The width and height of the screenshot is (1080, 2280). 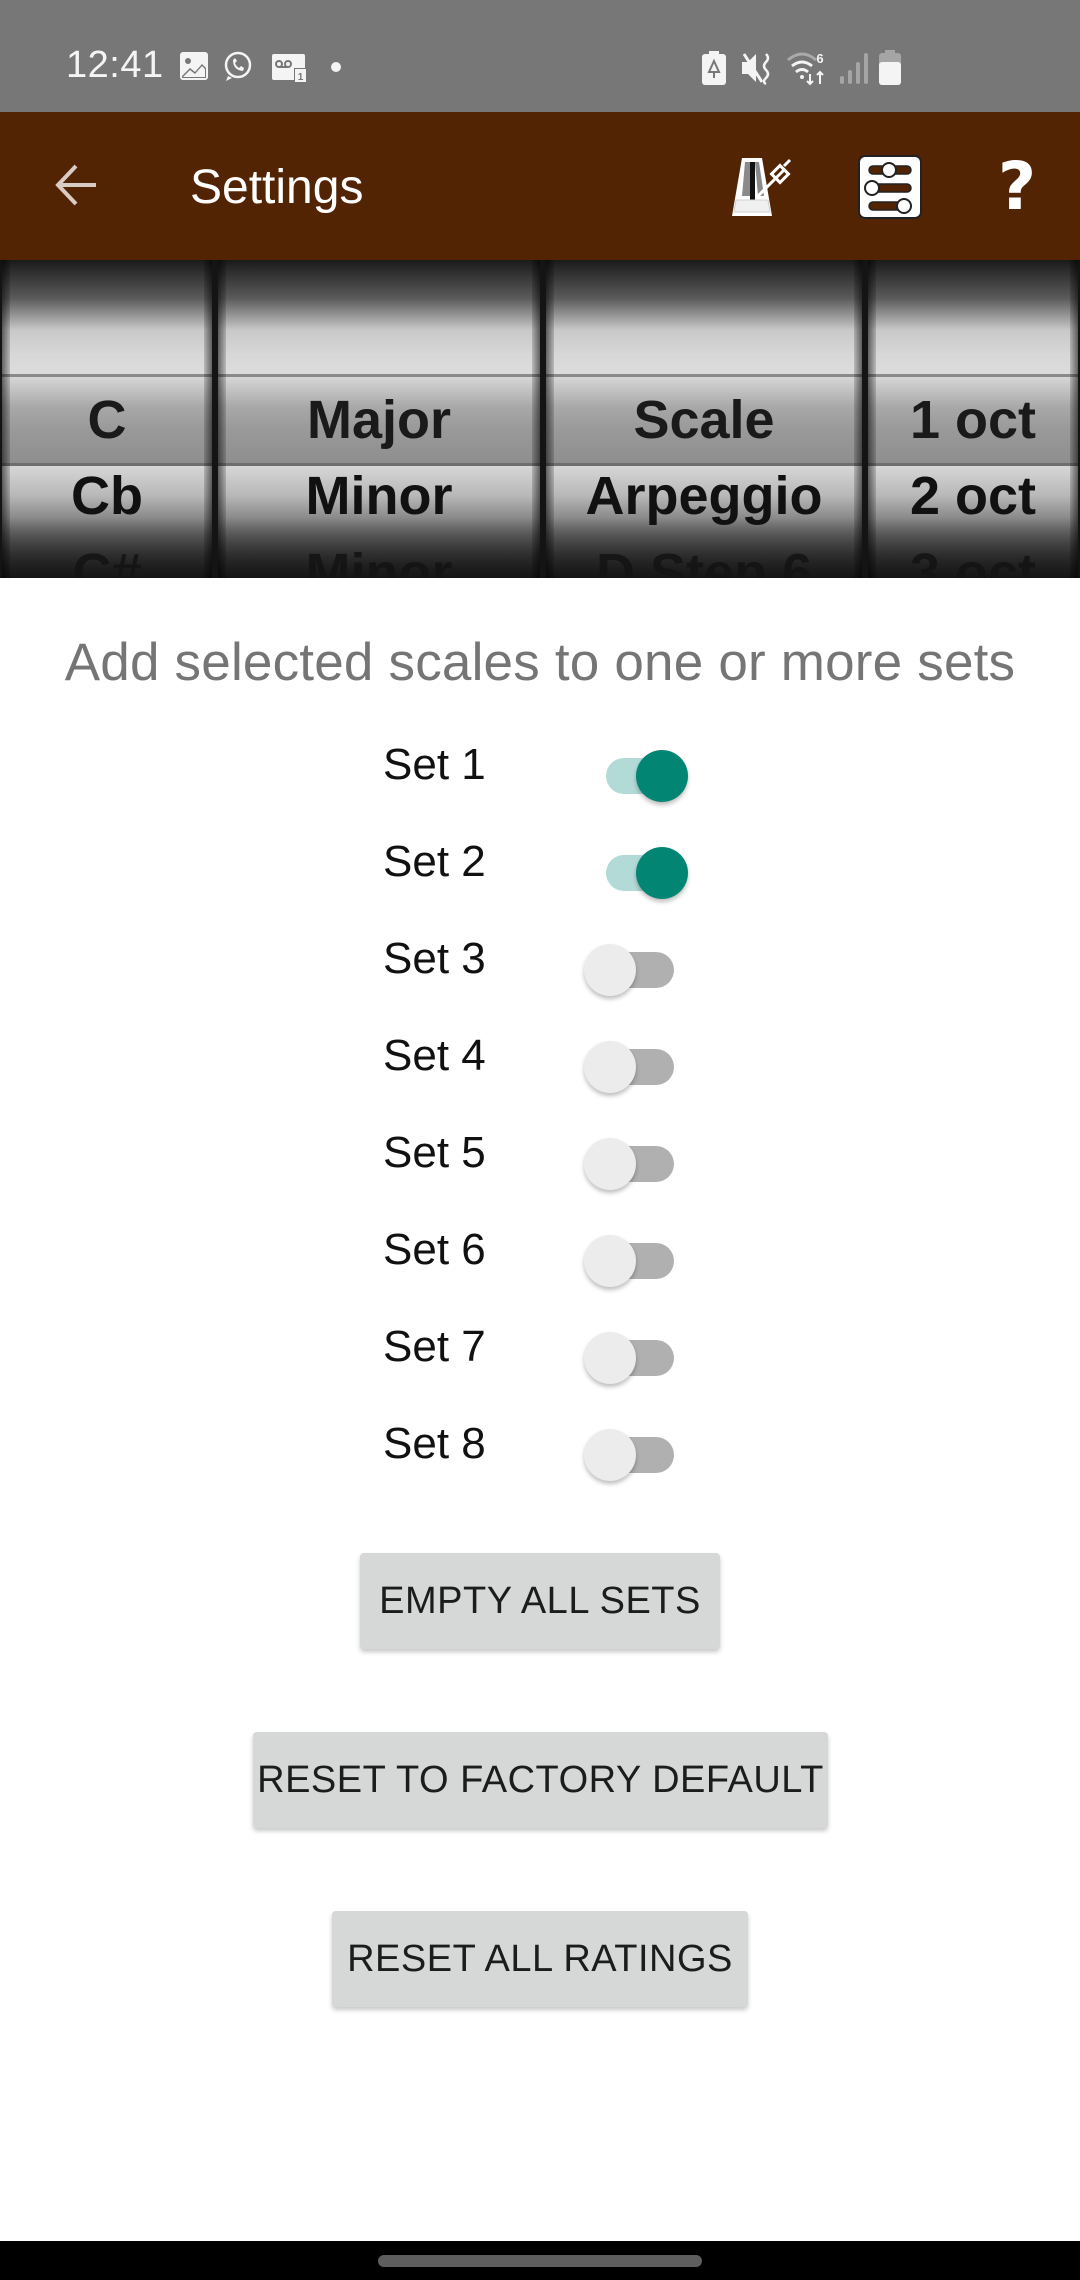 I want to click on navigation-bar, so click(x=540, y=2260).